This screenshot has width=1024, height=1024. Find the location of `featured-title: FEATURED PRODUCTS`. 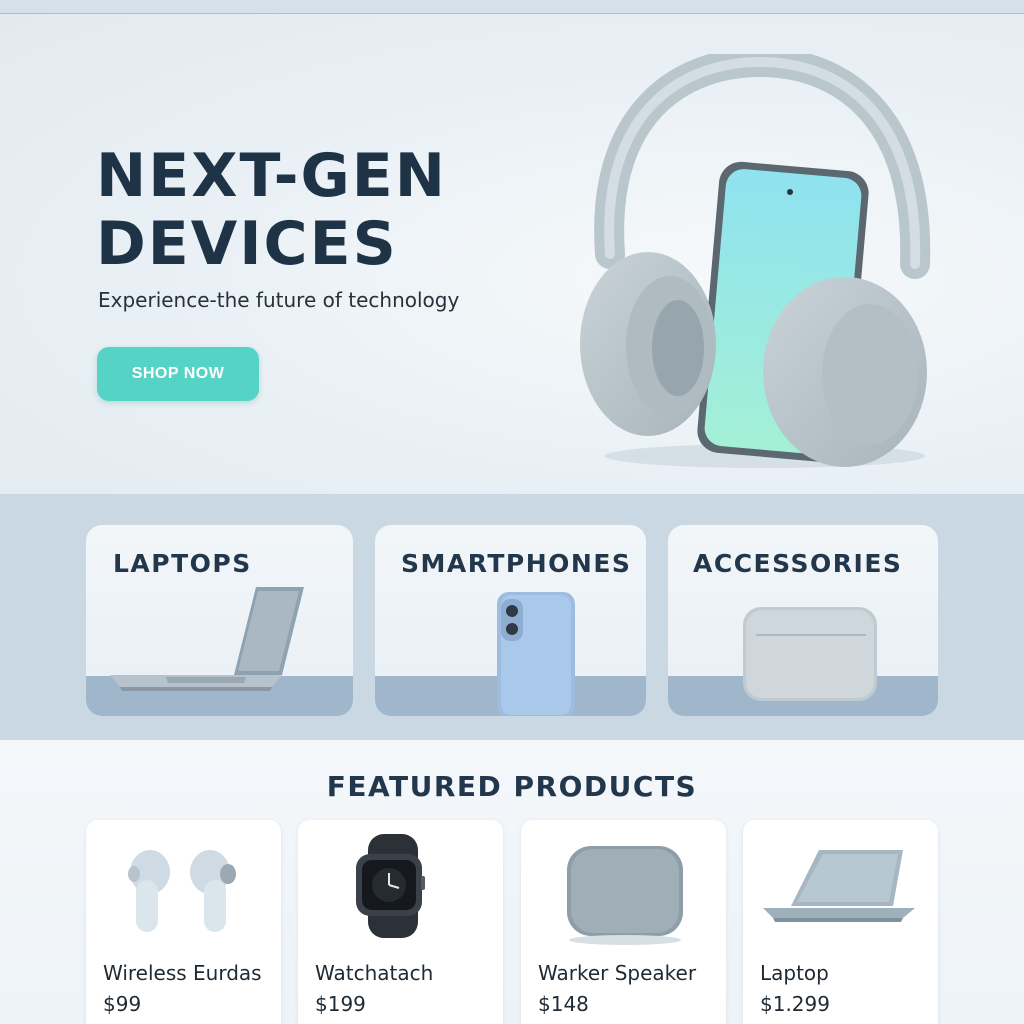

featured-title: FEATURED PRODUCTS is located at coordinates (512, 786).